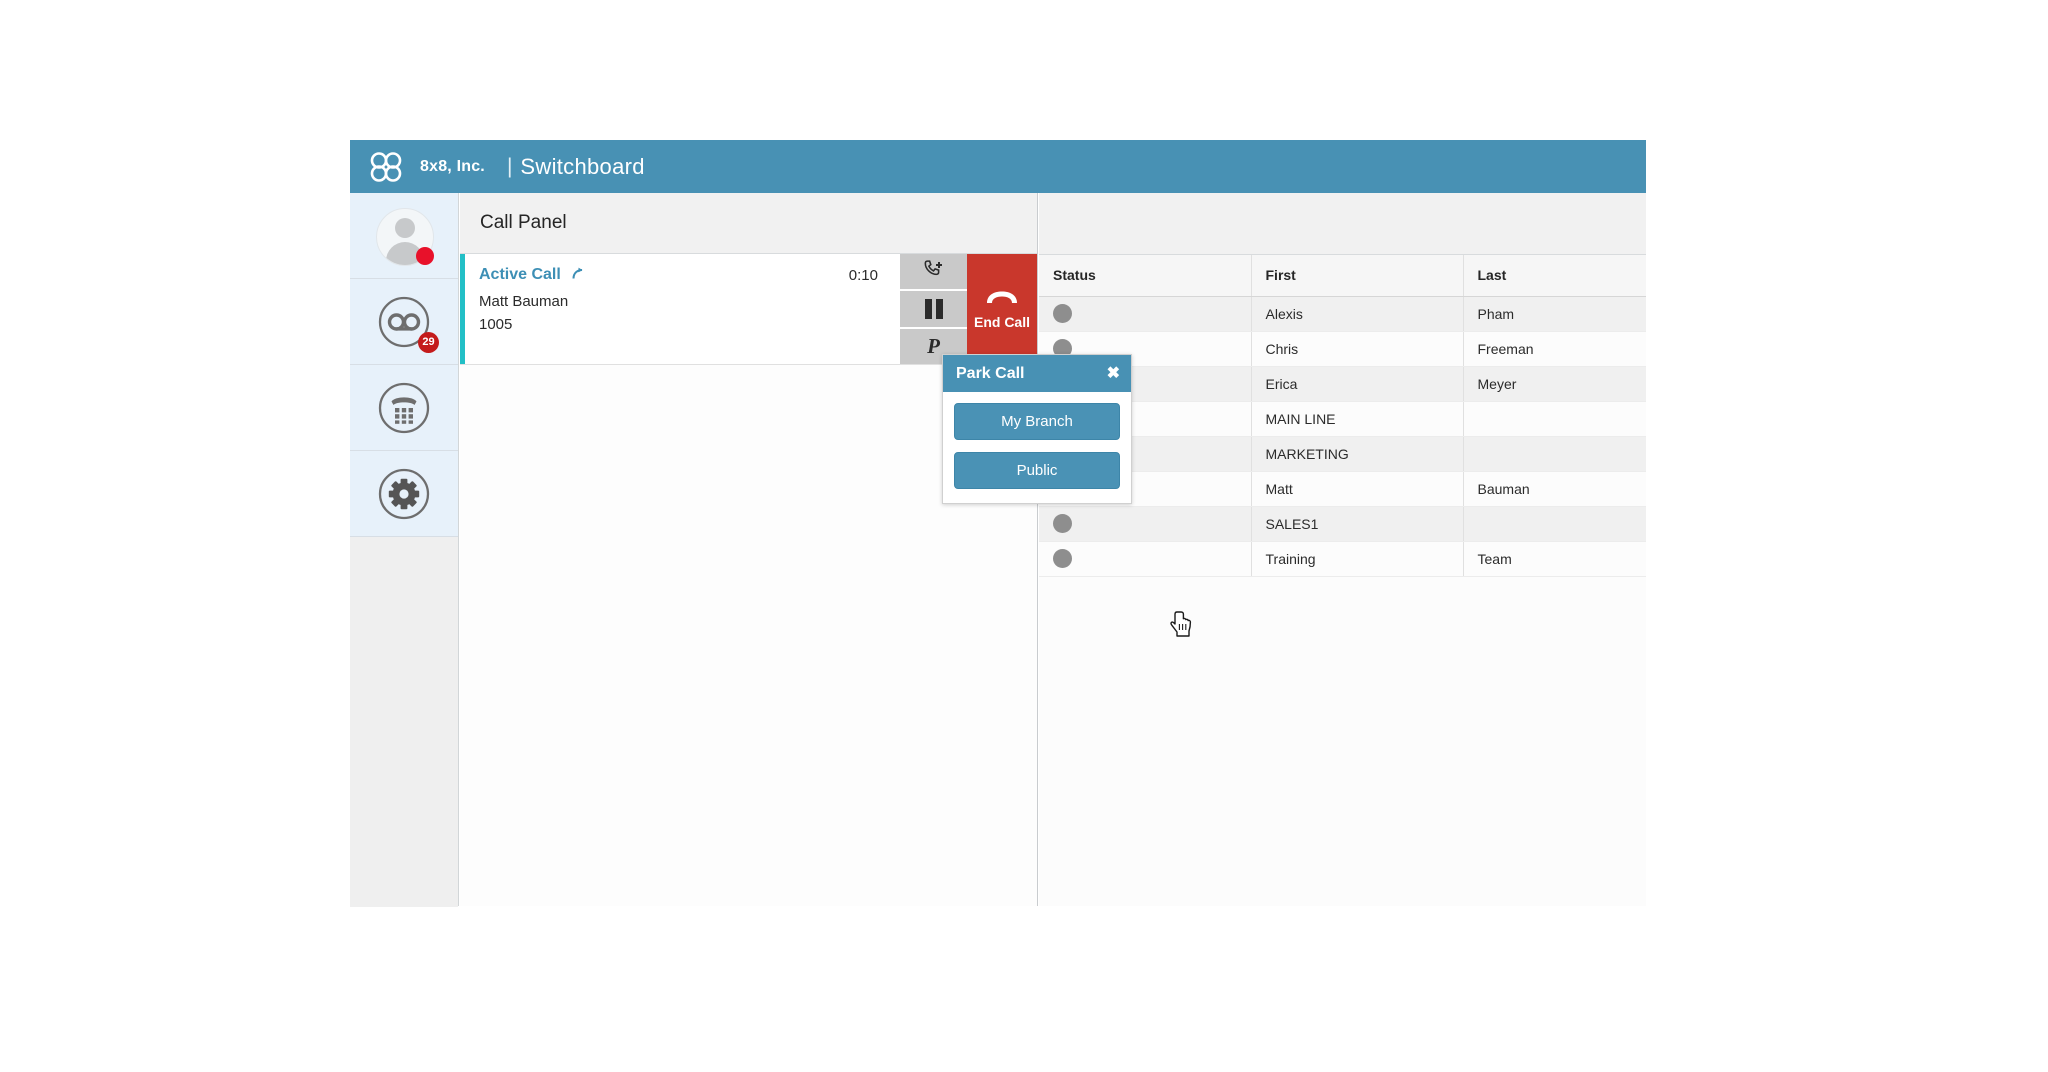  What do you see at coordinates (582, 166) in the screenshot?
I see `app-title: Switchboard` at bounding box center [582, 166].